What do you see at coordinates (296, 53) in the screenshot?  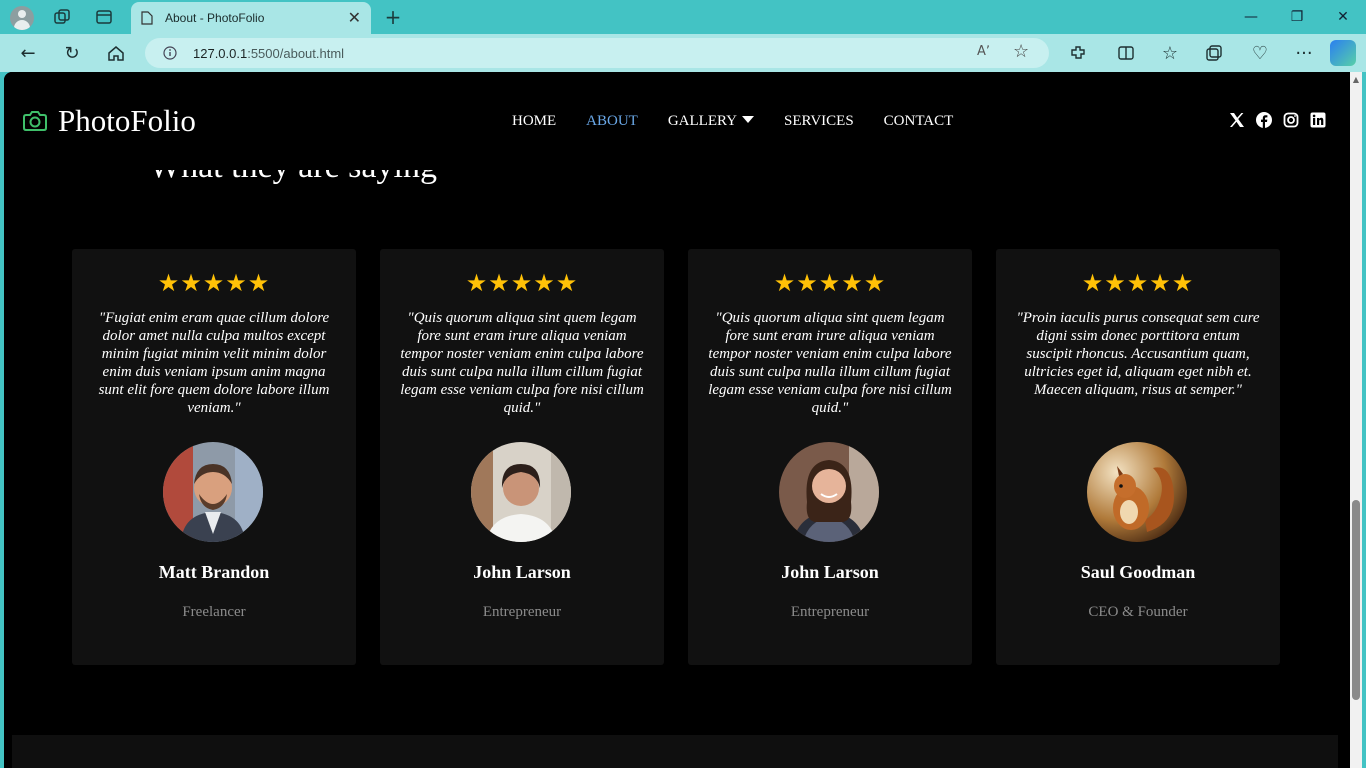 I see `url-path: :5500/about.html` at bounding box center [296, 53].